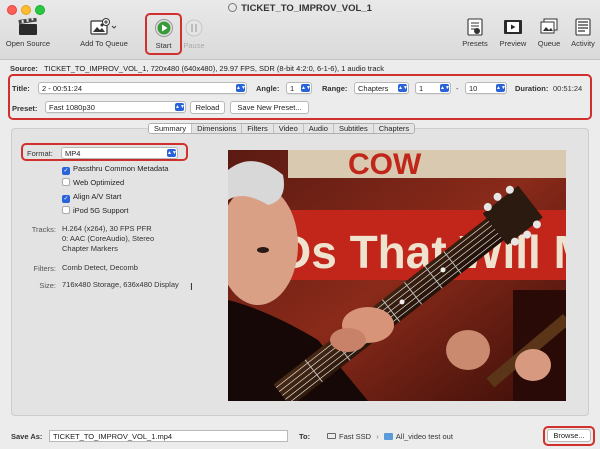 The image size is (600, 449). Describe the element at coordinates (27, 436) in the screenshot. I see `save-as-label: Save As:` at that location.